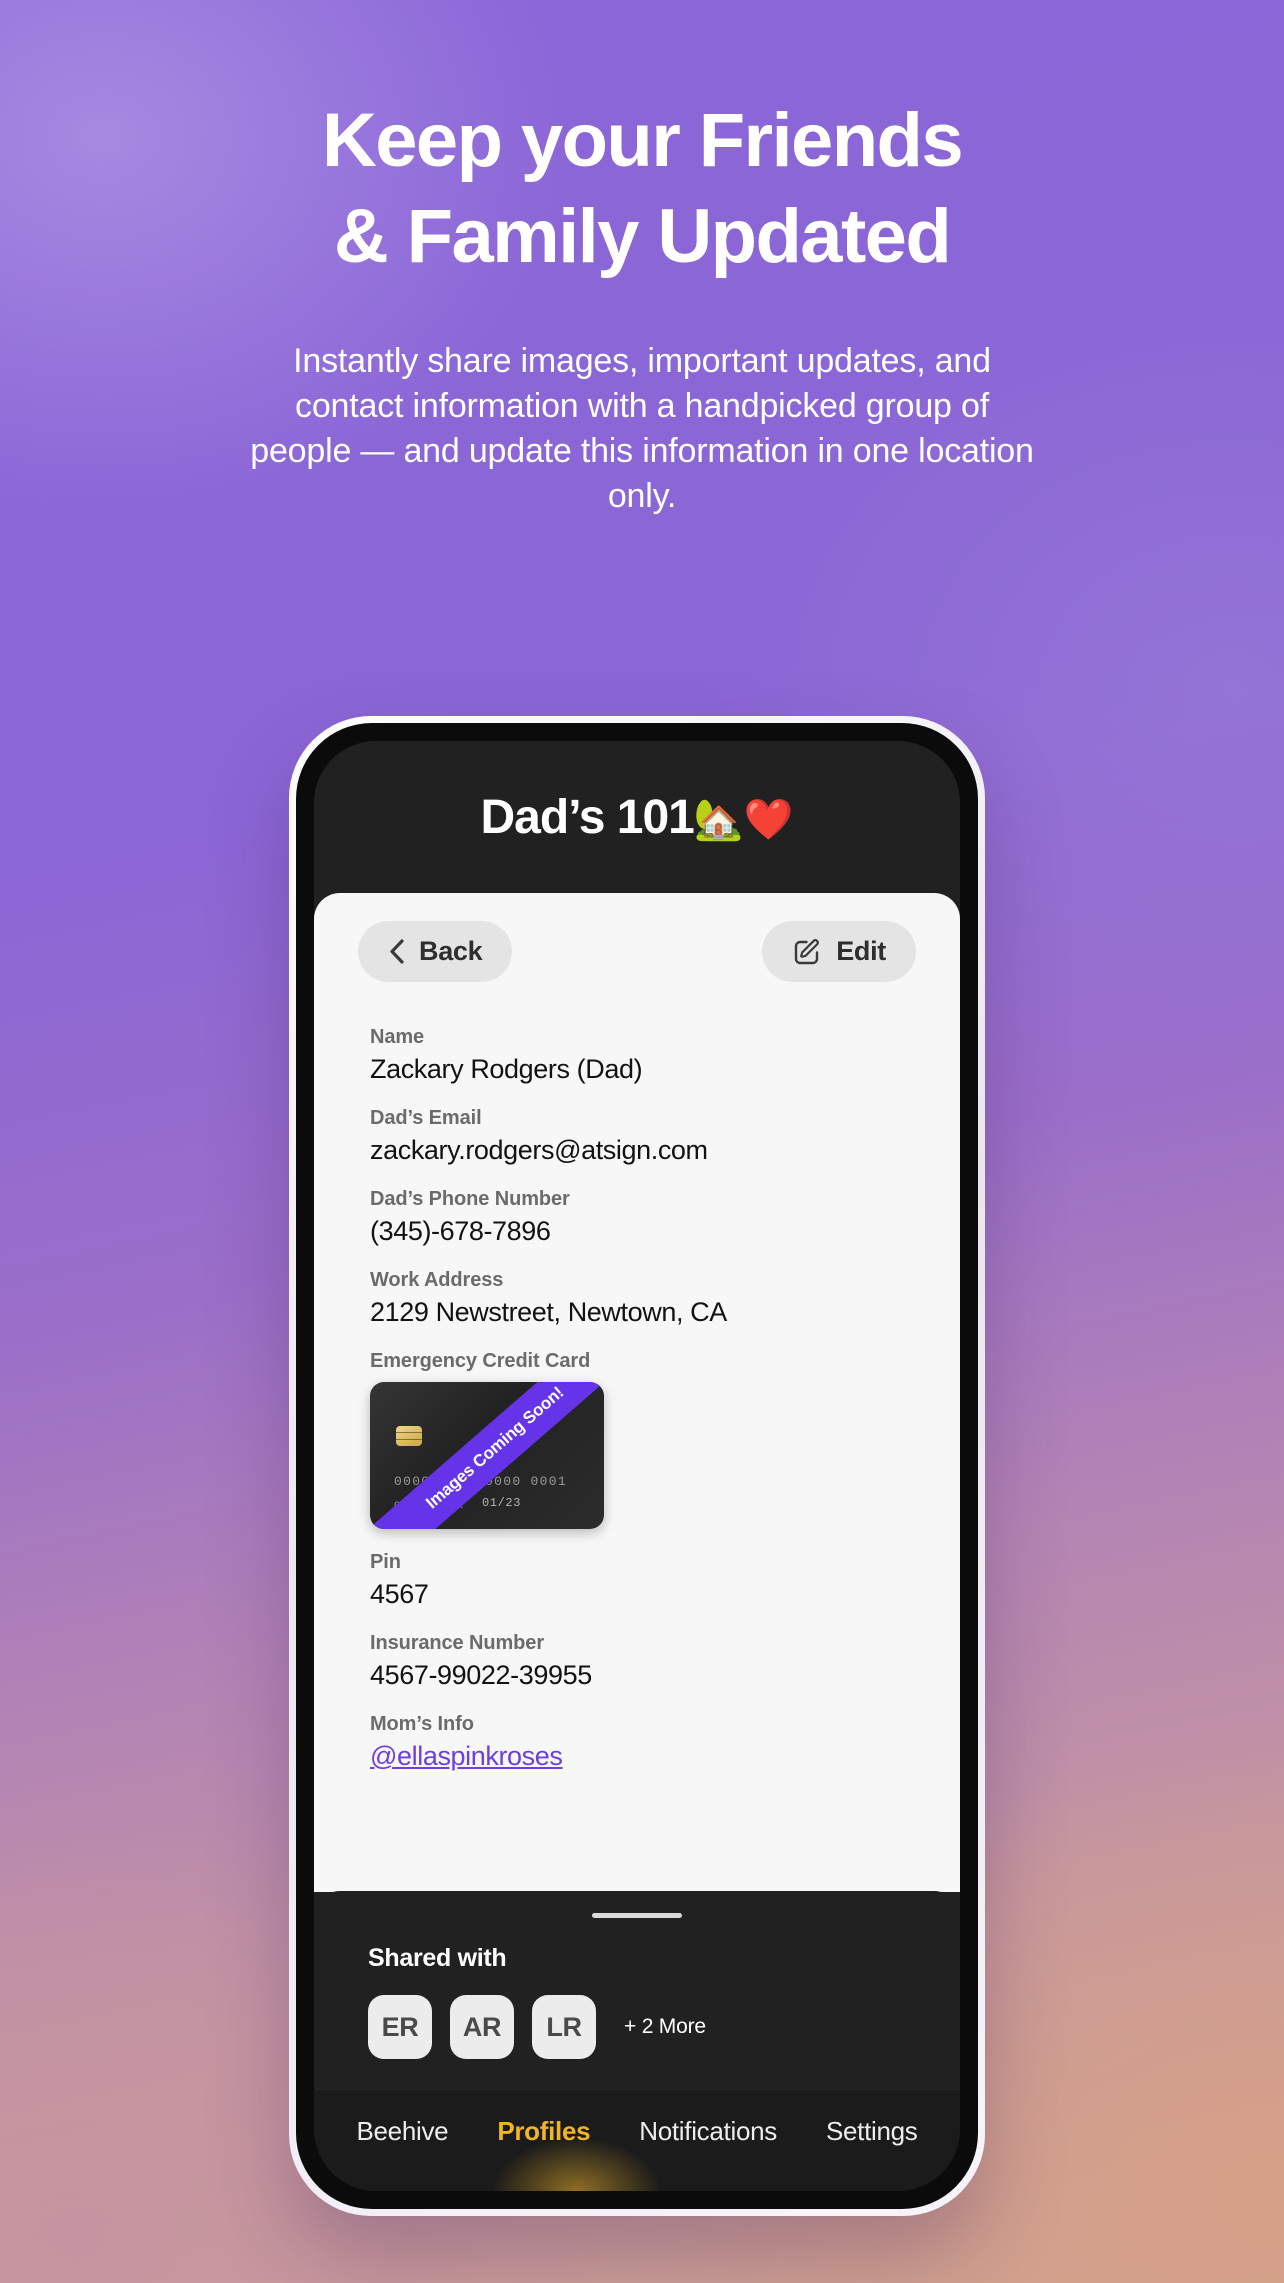 The image size is (1284, 2283). I want to click on field-insurance-number: Insurance Number 4567-99022-39955, so click(648, 1661).